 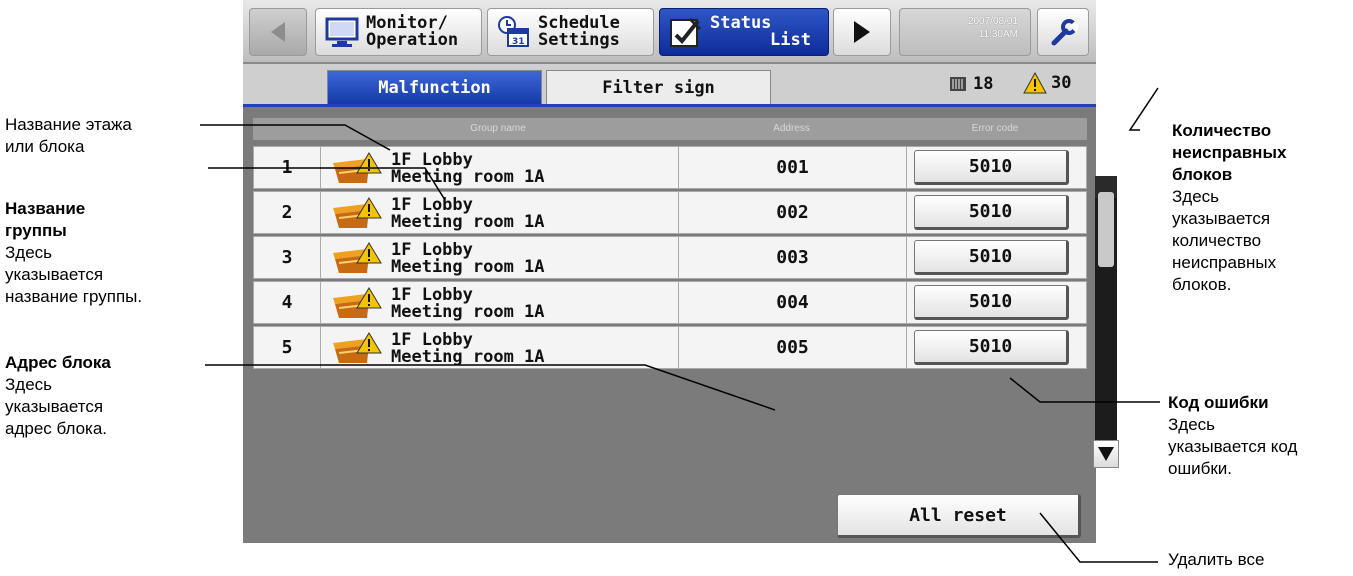 I want to click on wrench-icon, so click(x=1064, y=32).